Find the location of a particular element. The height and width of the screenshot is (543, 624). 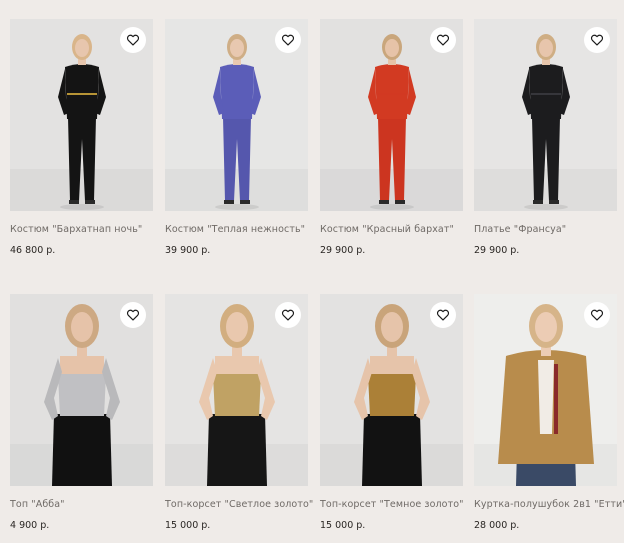

product-name: Костюм "Теплая нежность" is located at coordinates (236, 229).